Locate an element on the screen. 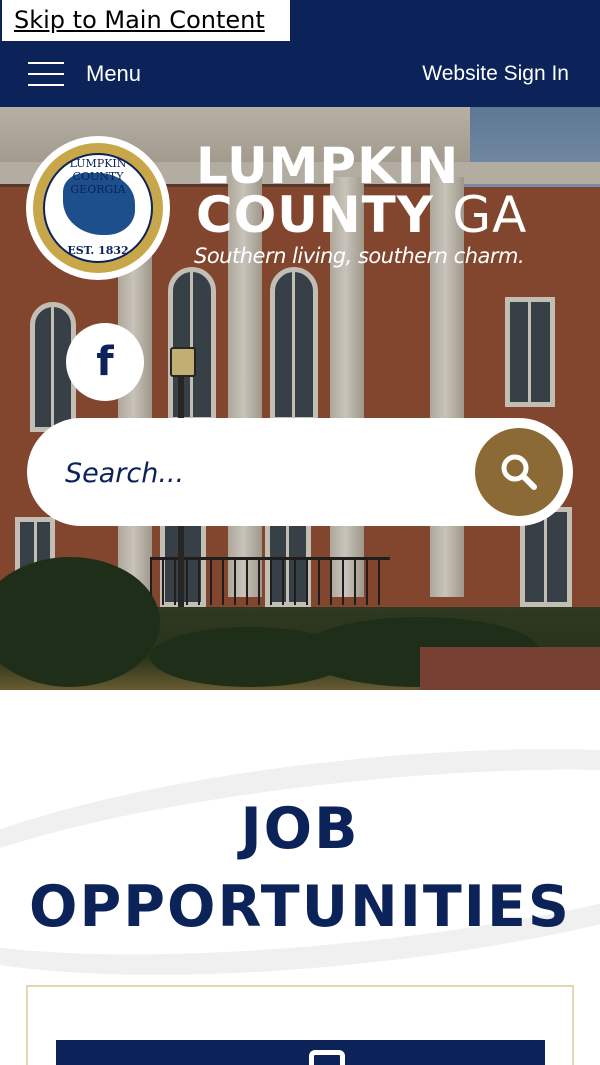 The width and height of the screenshot is (600, 1065). logo-tagline: Southern living, southern charm. is located at coordinates (359, 256).